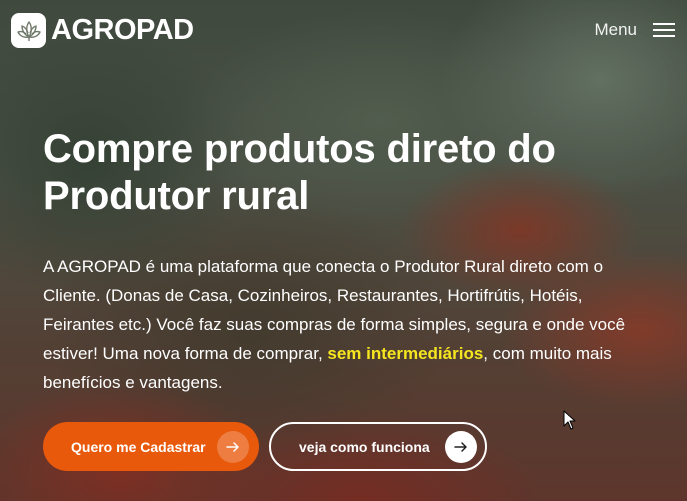 The height and width of the screenshot is (501, 687). What do you see at coordinates (405, 353) in the screenshot?
I see `description-highlight: sem intermediários` at bounding box center [405, 353].